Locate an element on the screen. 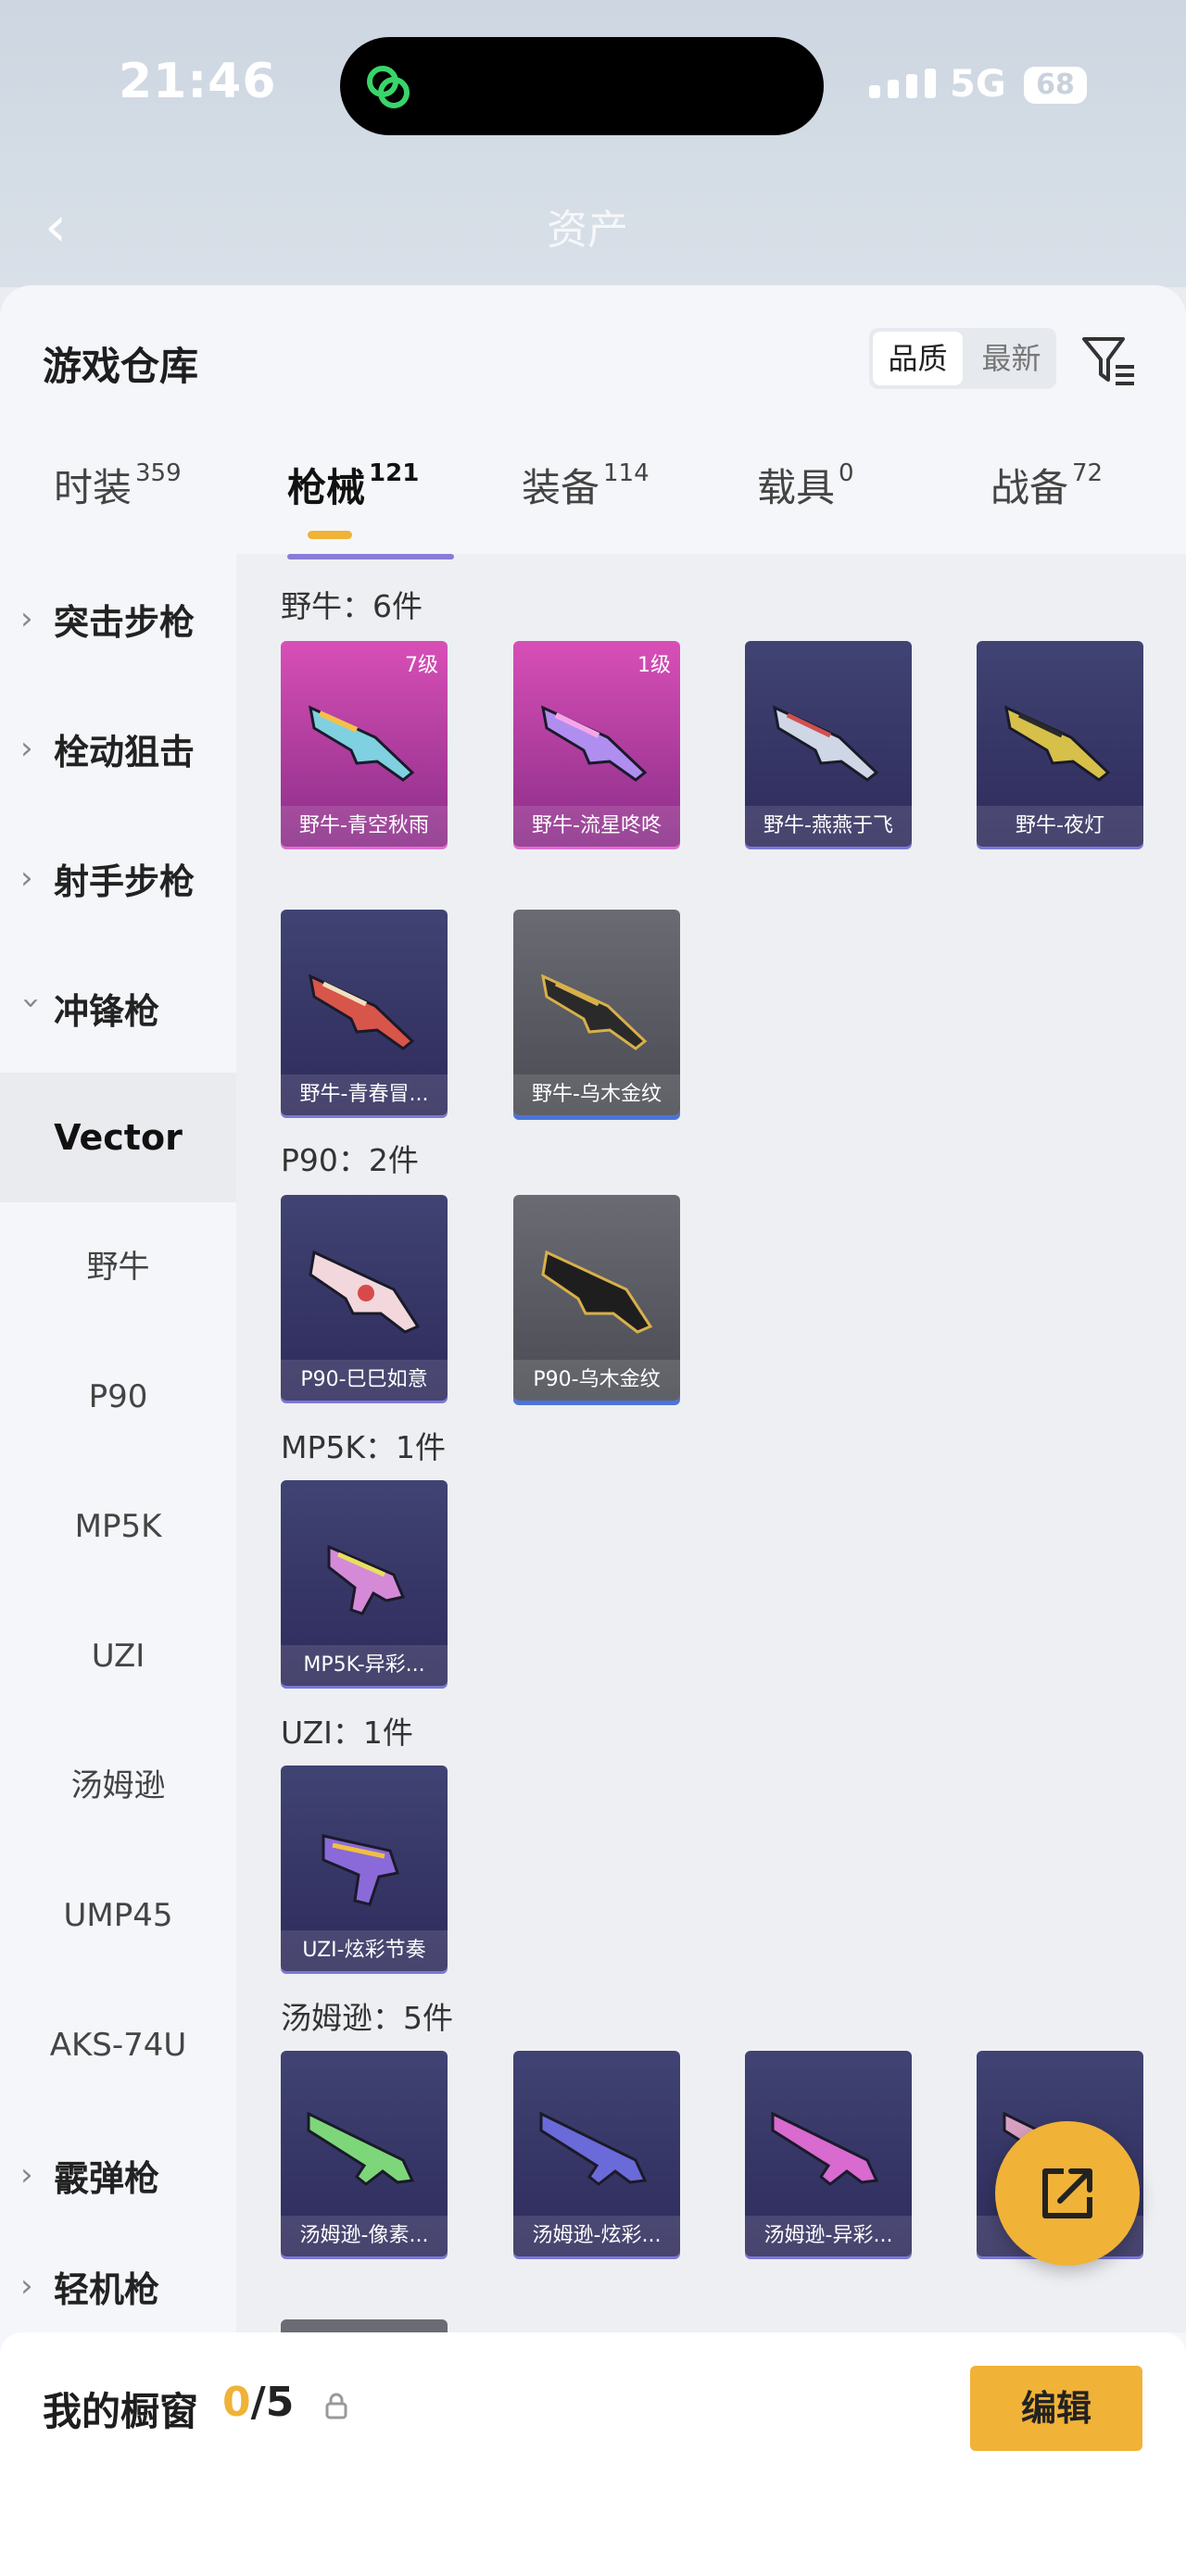 Image resolution: width=1186 pixels, height=2576 pixels. group-title: UZI：1件 is located at coordinates (347, 1733).